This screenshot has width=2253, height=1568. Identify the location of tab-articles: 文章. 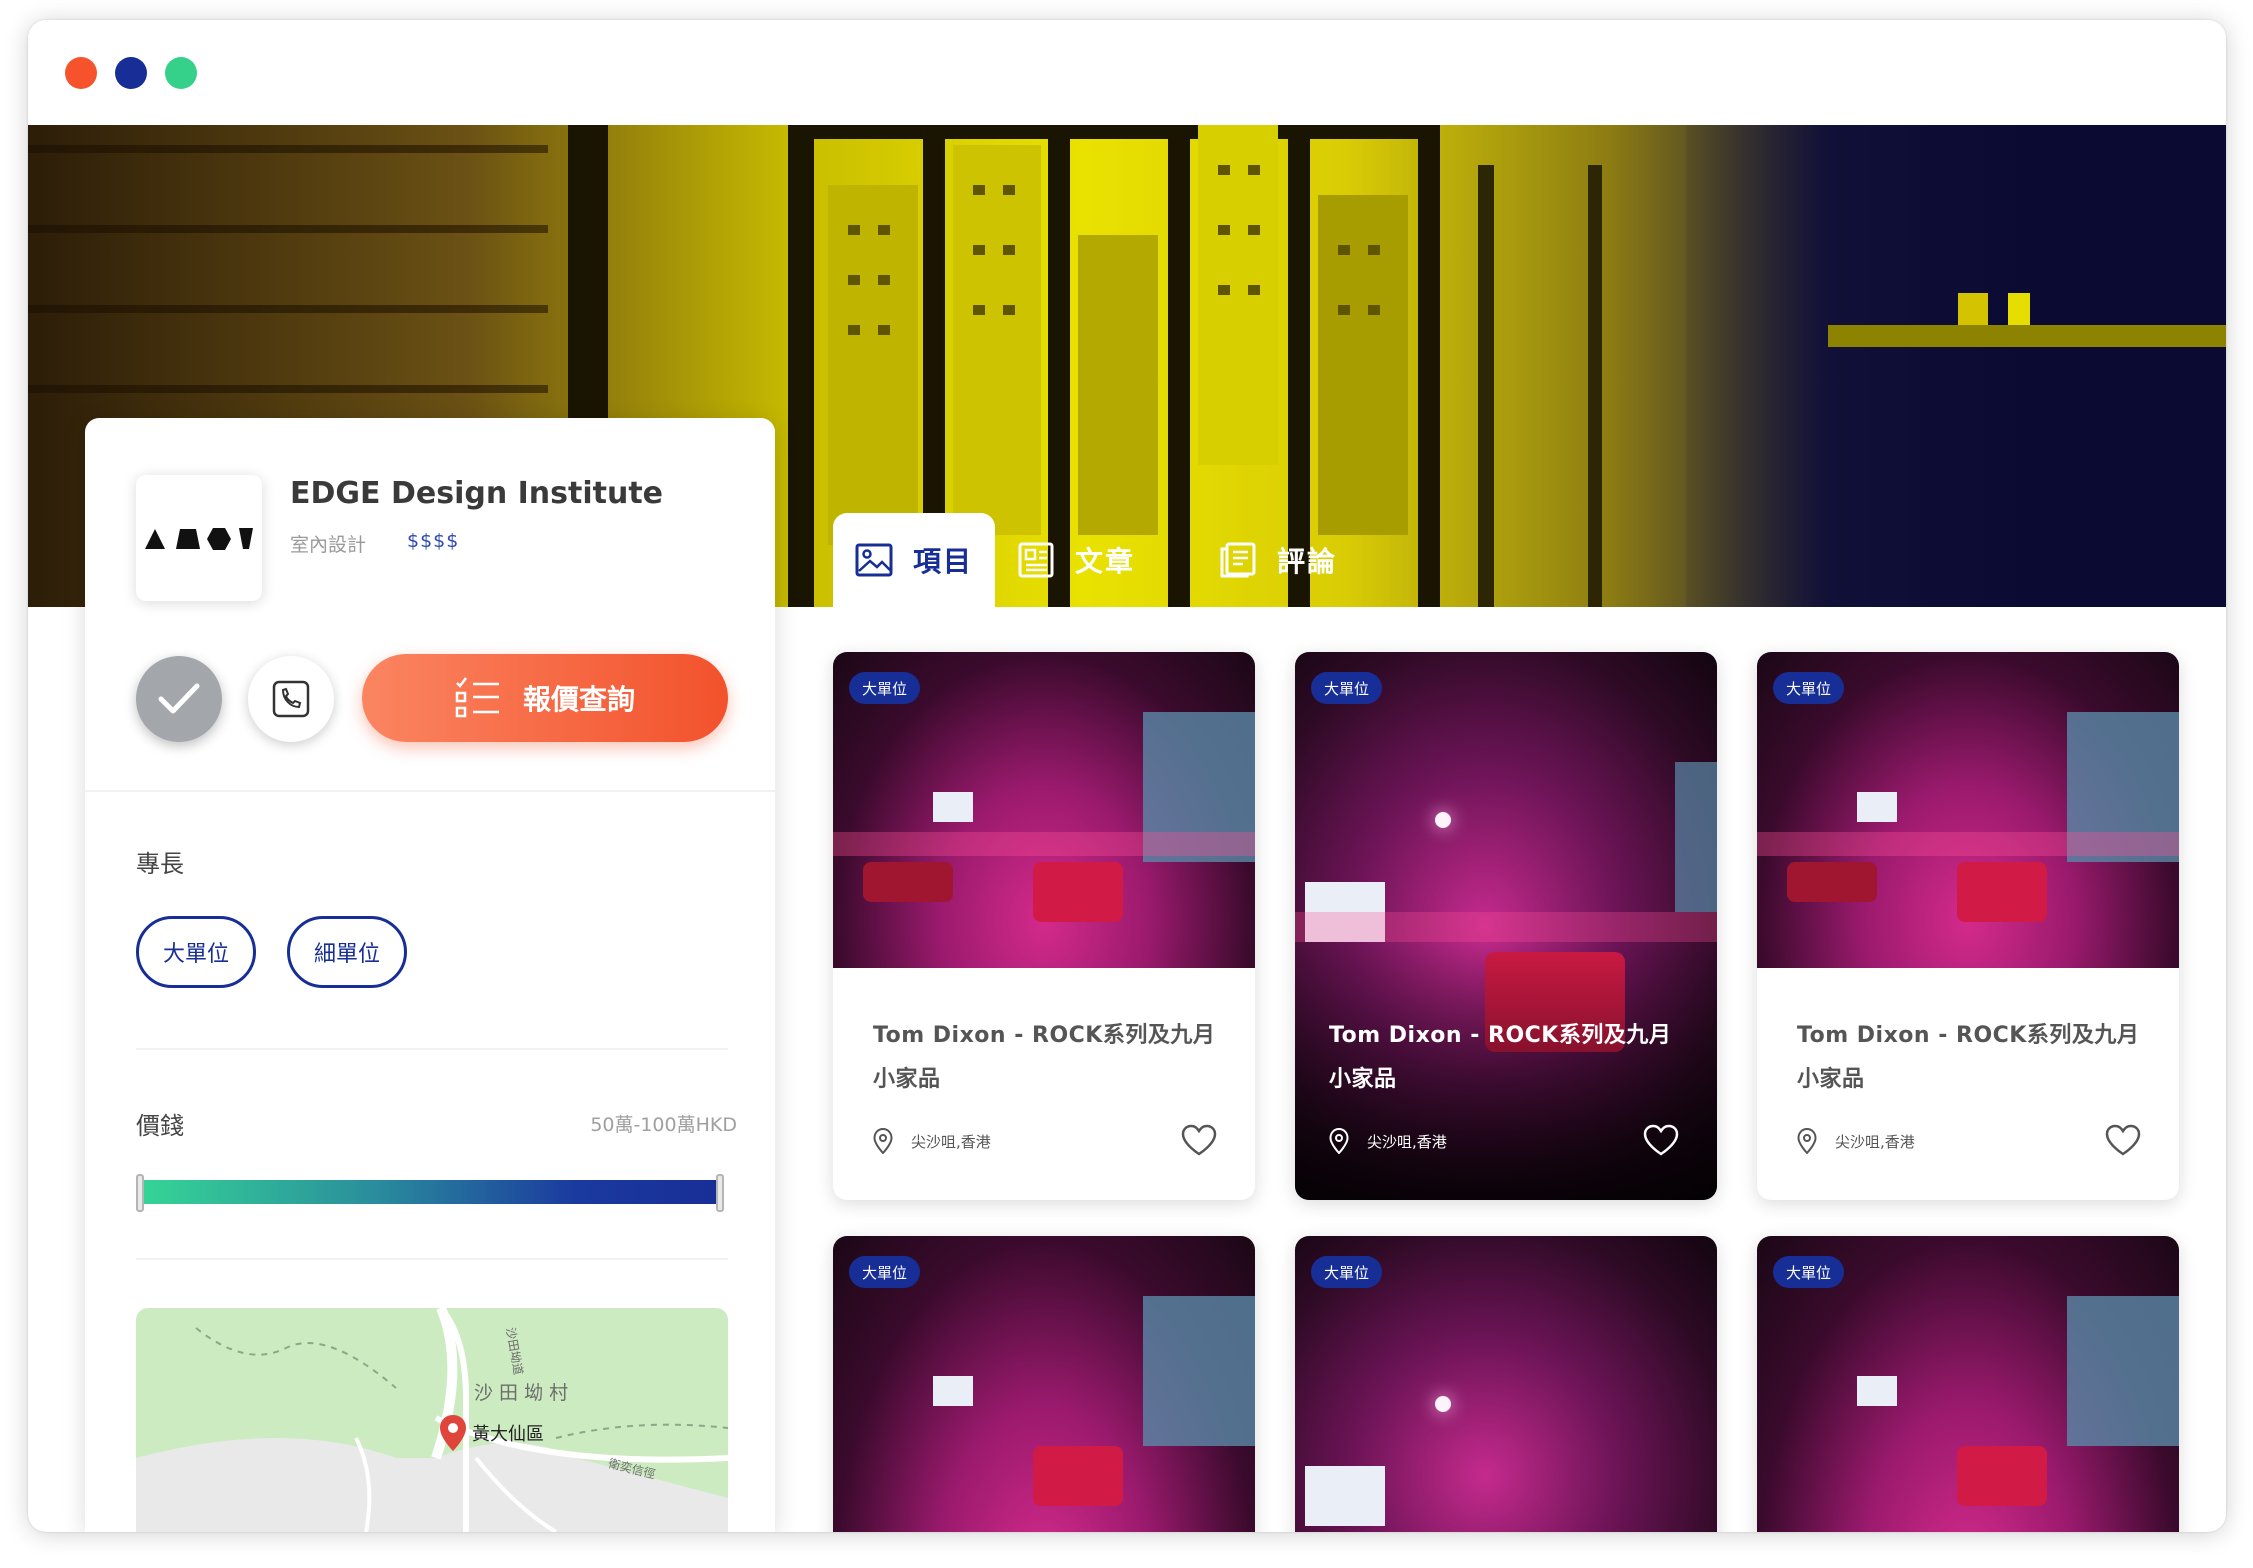
(1076, 560).